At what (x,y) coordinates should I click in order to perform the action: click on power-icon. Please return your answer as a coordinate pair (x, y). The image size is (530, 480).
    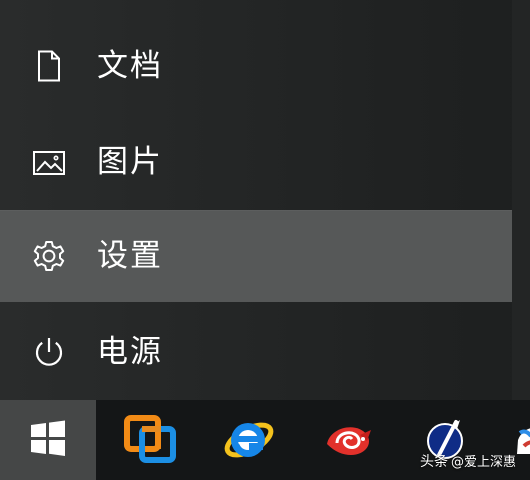
    Looking at the image, I should click on (49, 352).